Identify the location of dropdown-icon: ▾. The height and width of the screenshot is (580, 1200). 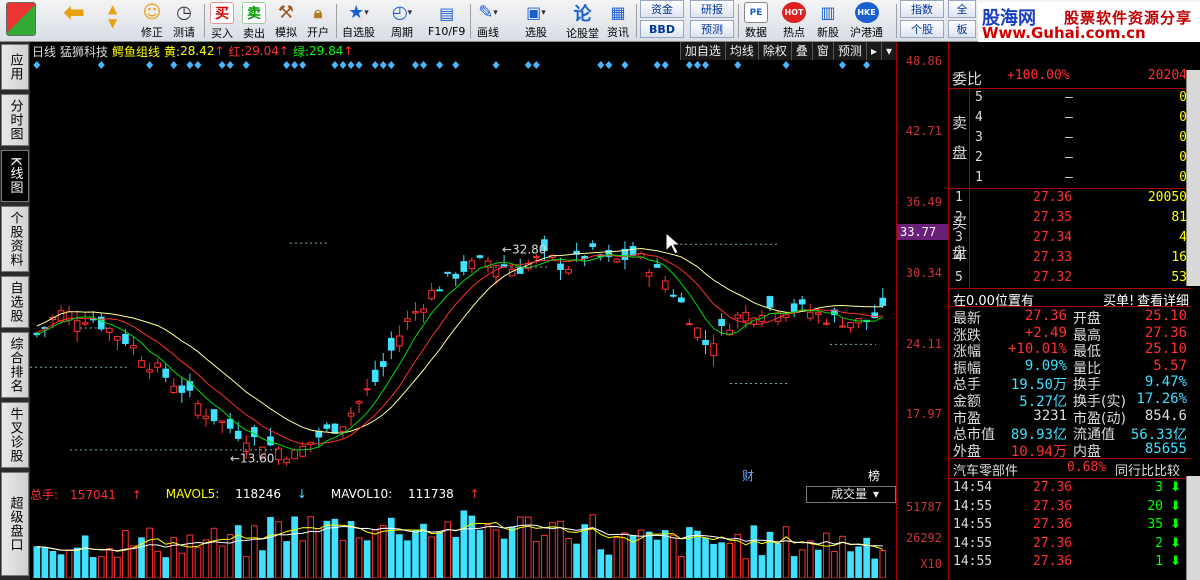
(888, 51).